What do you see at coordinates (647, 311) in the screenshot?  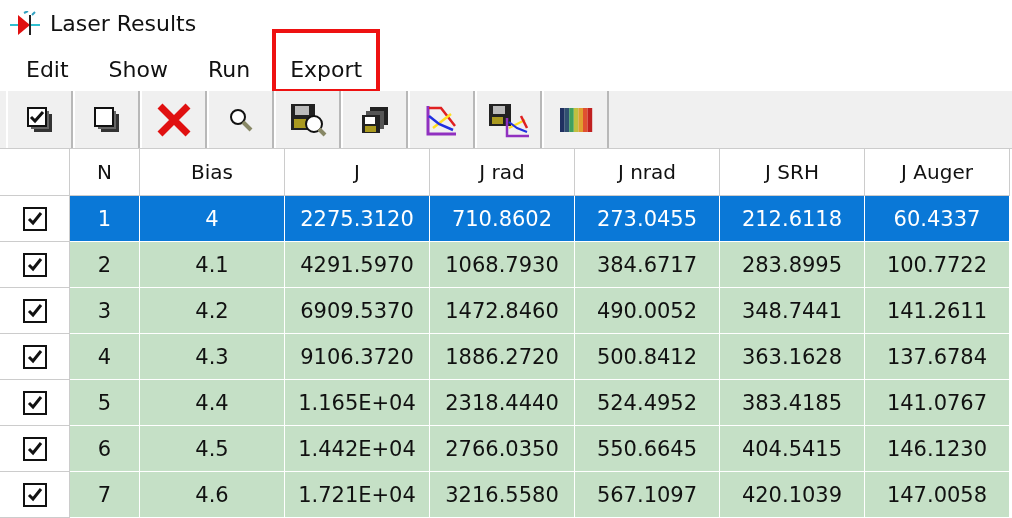 I see `table-cell: 490.0052` at bounding box center [647, 311].